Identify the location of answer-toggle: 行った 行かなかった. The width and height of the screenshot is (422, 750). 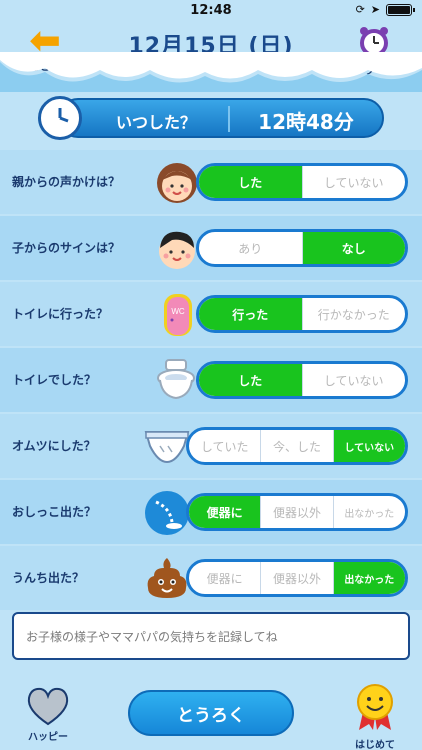
(302, 314).